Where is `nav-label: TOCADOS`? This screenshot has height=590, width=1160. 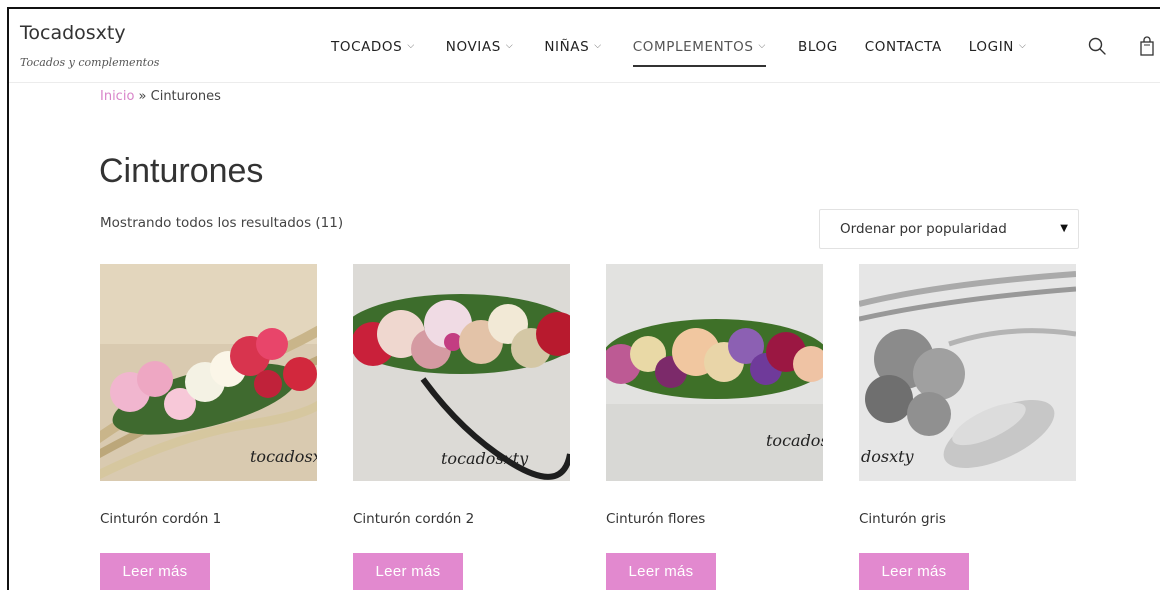
nav-label: TOCADOS is located at coordinates (367, 47).